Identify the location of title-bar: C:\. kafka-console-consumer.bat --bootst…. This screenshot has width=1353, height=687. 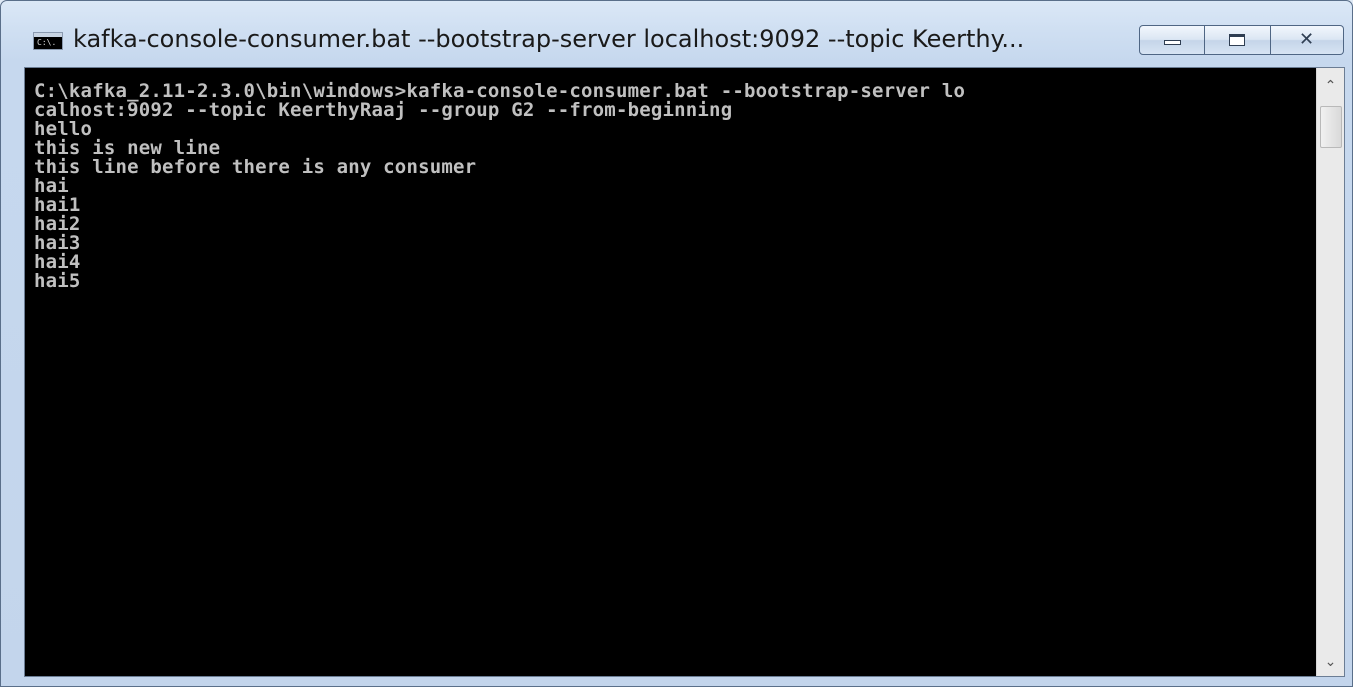
(676, 34).